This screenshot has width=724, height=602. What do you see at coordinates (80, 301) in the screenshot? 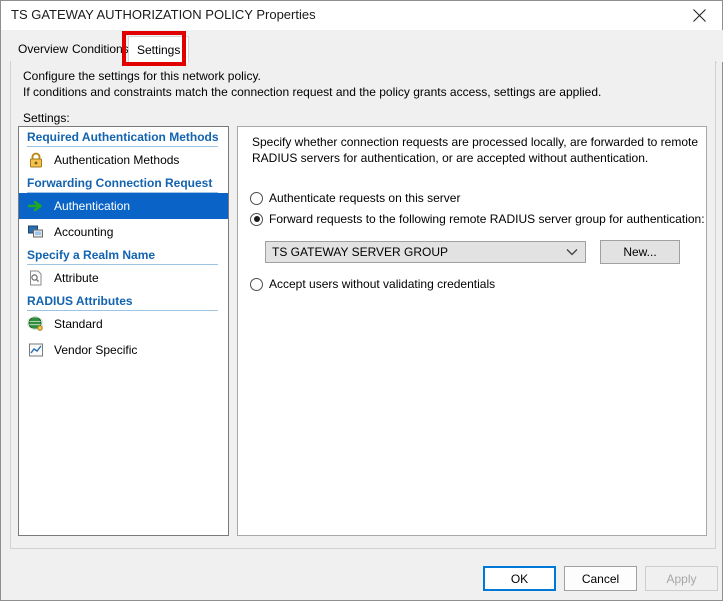
I see `nav-group-label: RADIUS Attributes` at bounding box center [80, 301].